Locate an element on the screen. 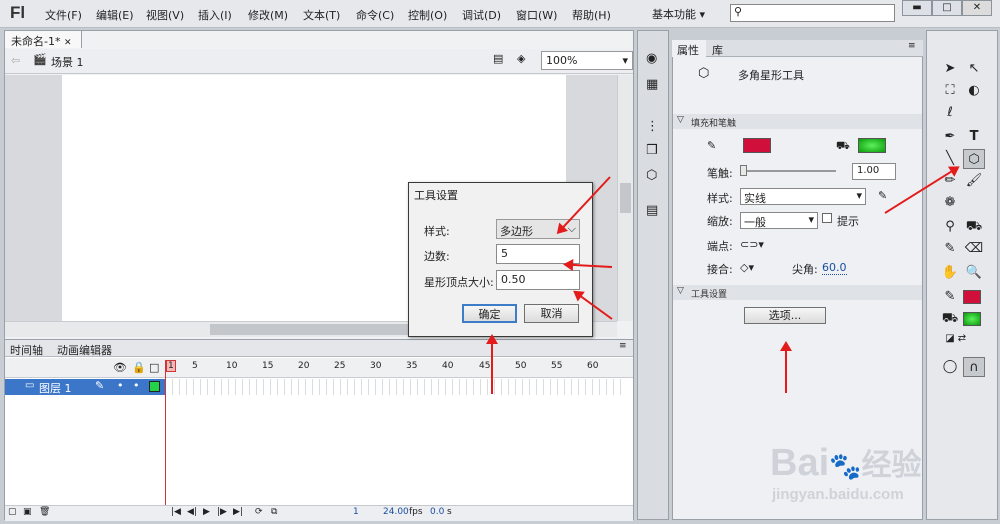 The height and width of the screenshot is (524, 1000). next-frame-icon: |▶ is located at coordinates (222, 512).